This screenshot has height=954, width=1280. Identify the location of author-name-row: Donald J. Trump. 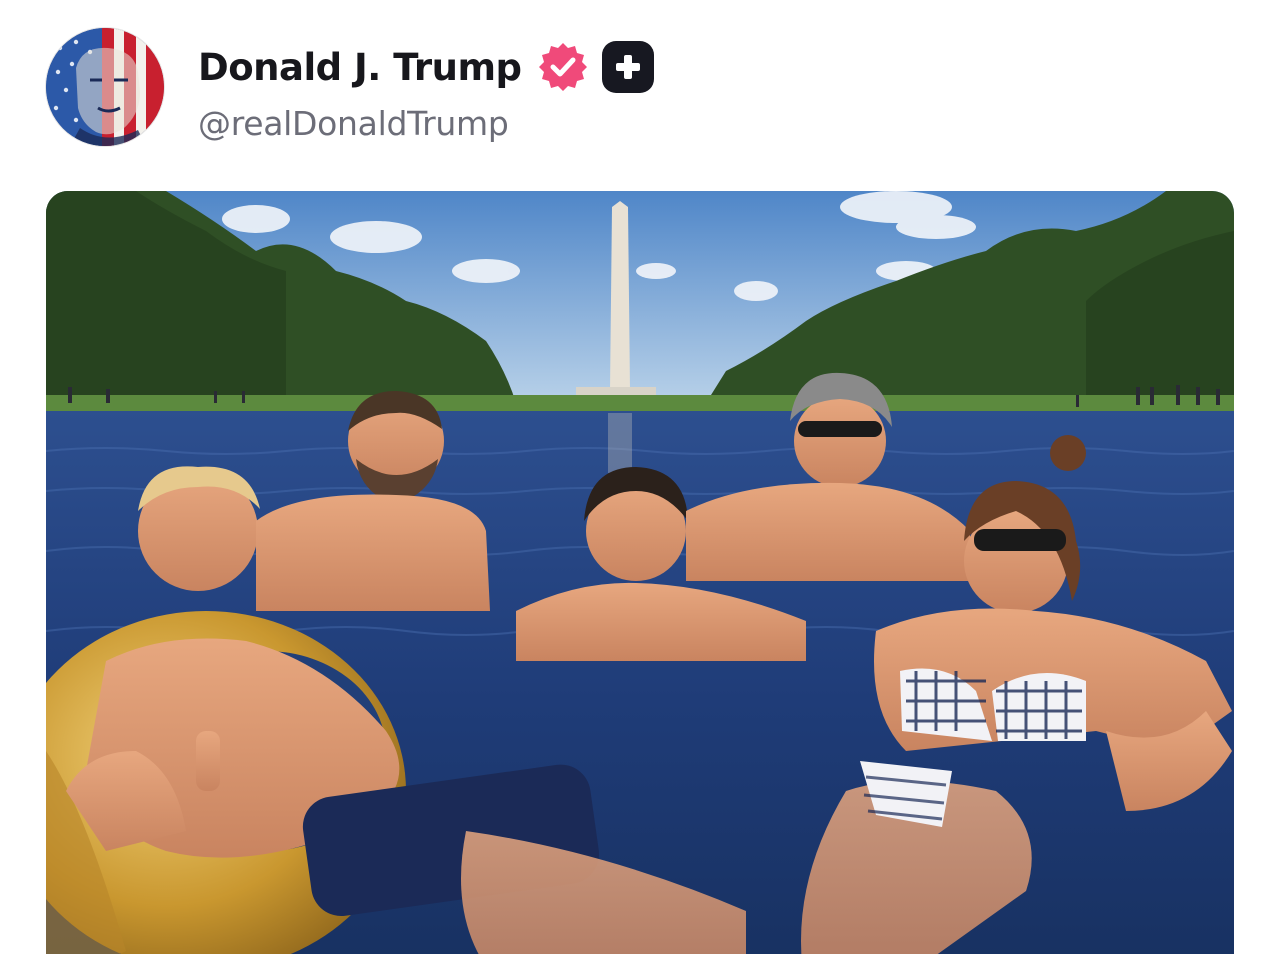
(426, 67).